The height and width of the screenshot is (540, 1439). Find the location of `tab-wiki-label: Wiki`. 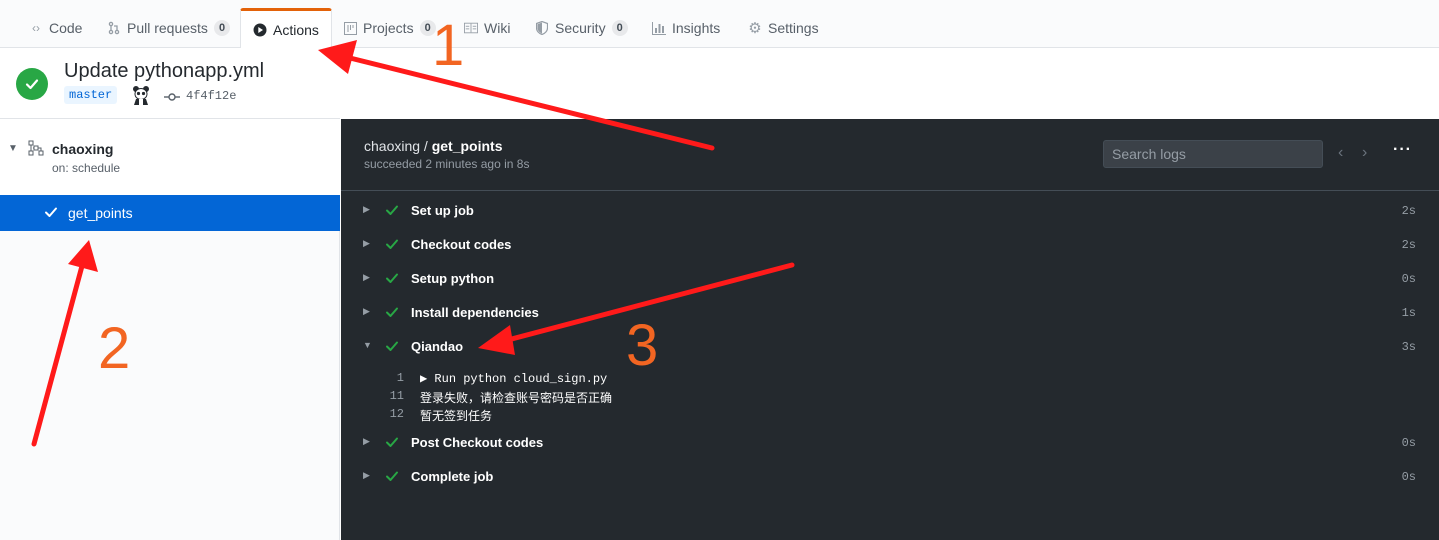

tab-wiki-label: Wiki is located at coordinates (497, 28).